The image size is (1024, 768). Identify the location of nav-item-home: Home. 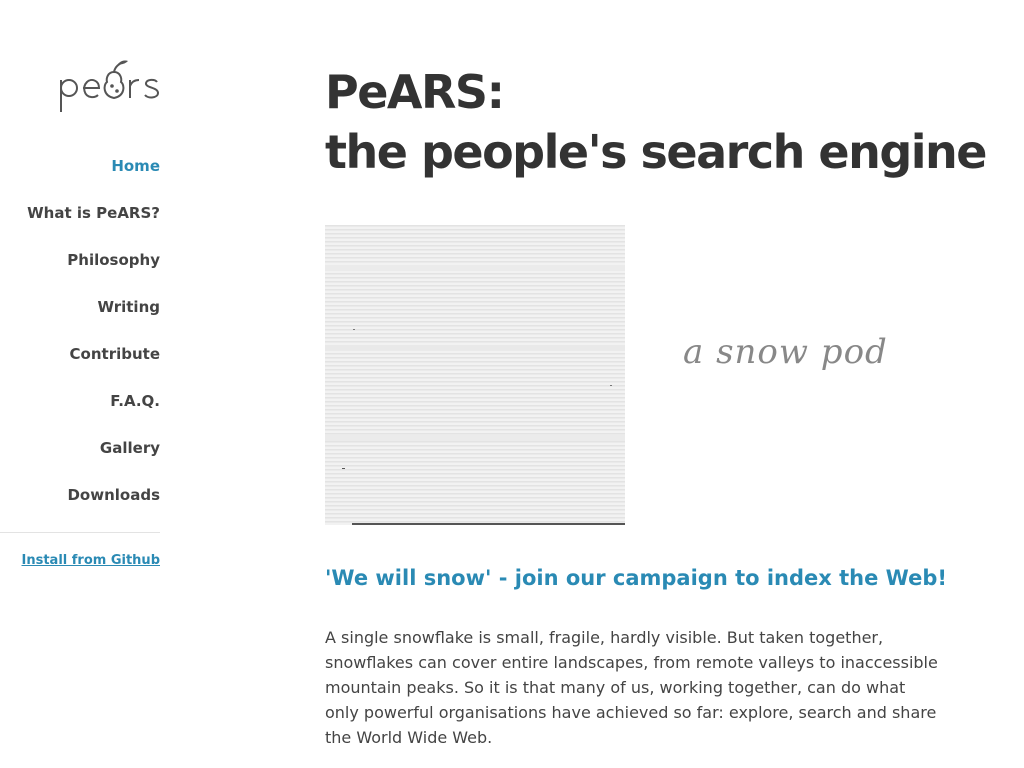
(80, 178).